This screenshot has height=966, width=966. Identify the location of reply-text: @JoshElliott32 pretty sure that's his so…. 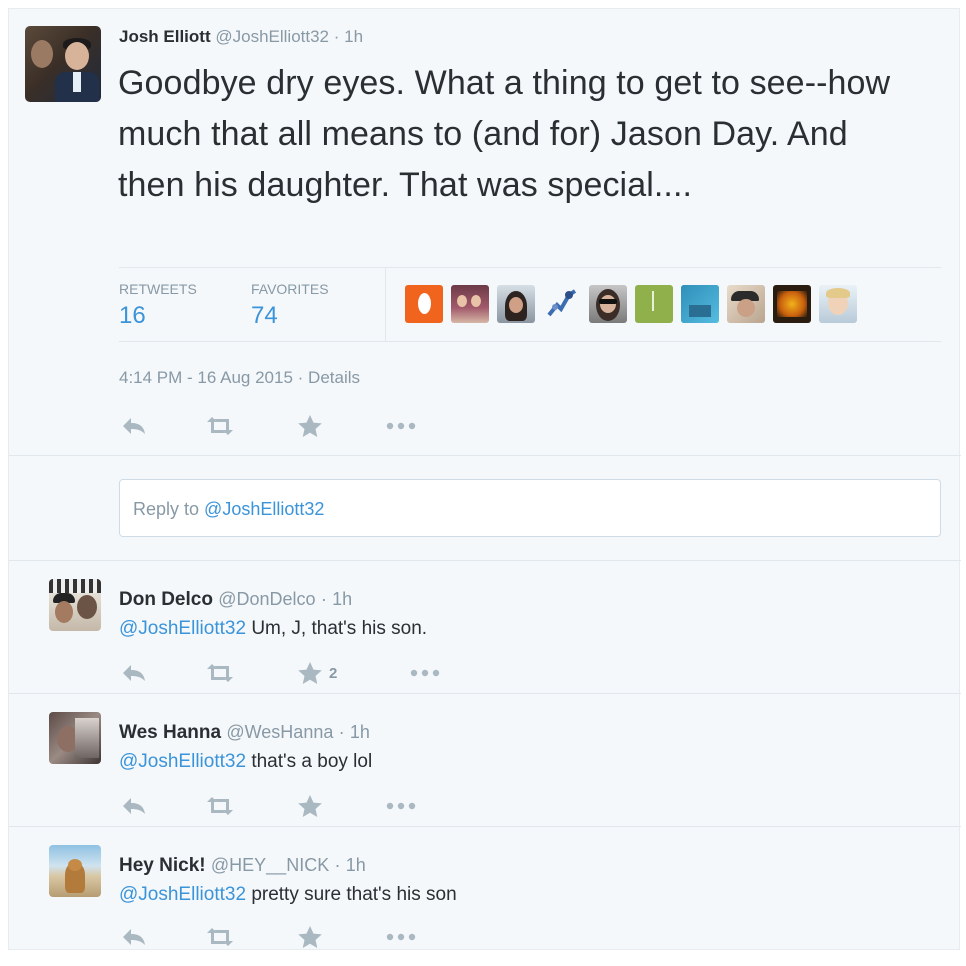
(288, 895).